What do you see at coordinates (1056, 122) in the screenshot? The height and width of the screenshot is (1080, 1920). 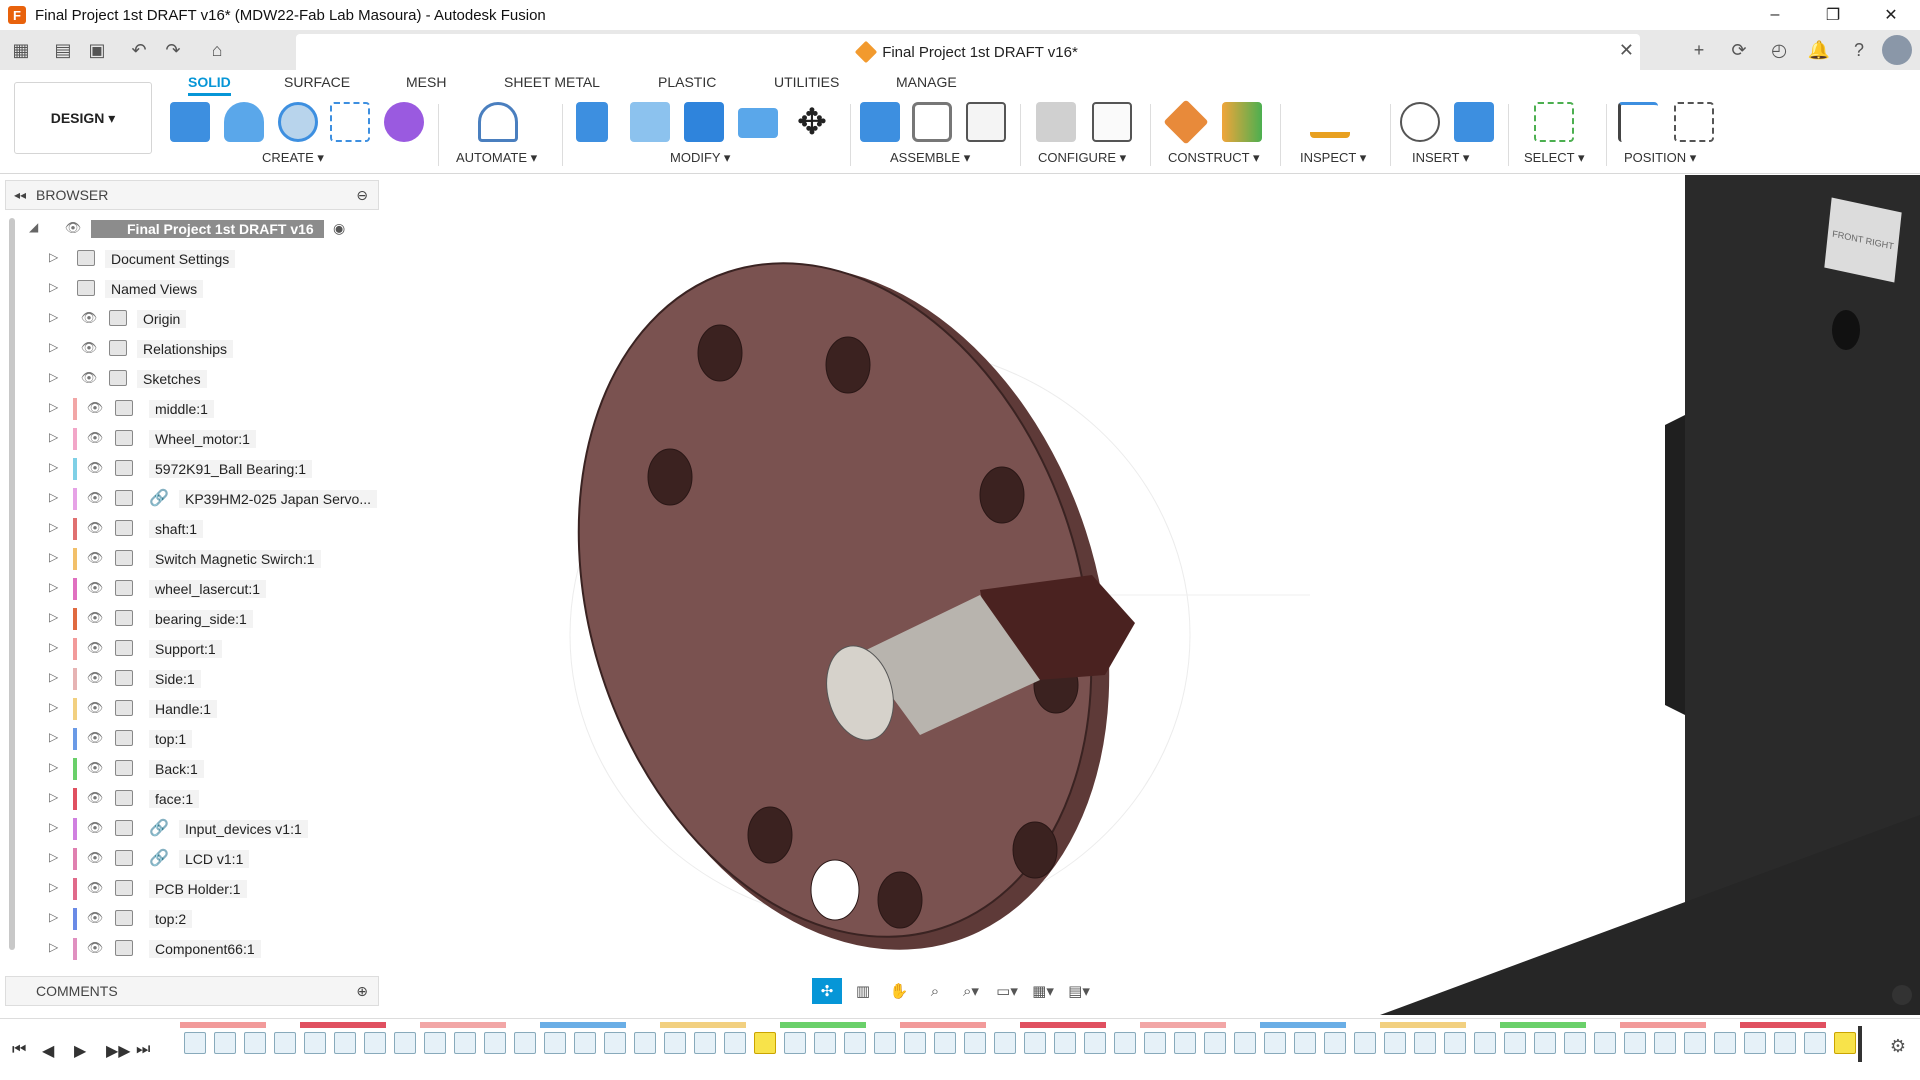 I see `configure-icon` at bounding box center [1056, 122].